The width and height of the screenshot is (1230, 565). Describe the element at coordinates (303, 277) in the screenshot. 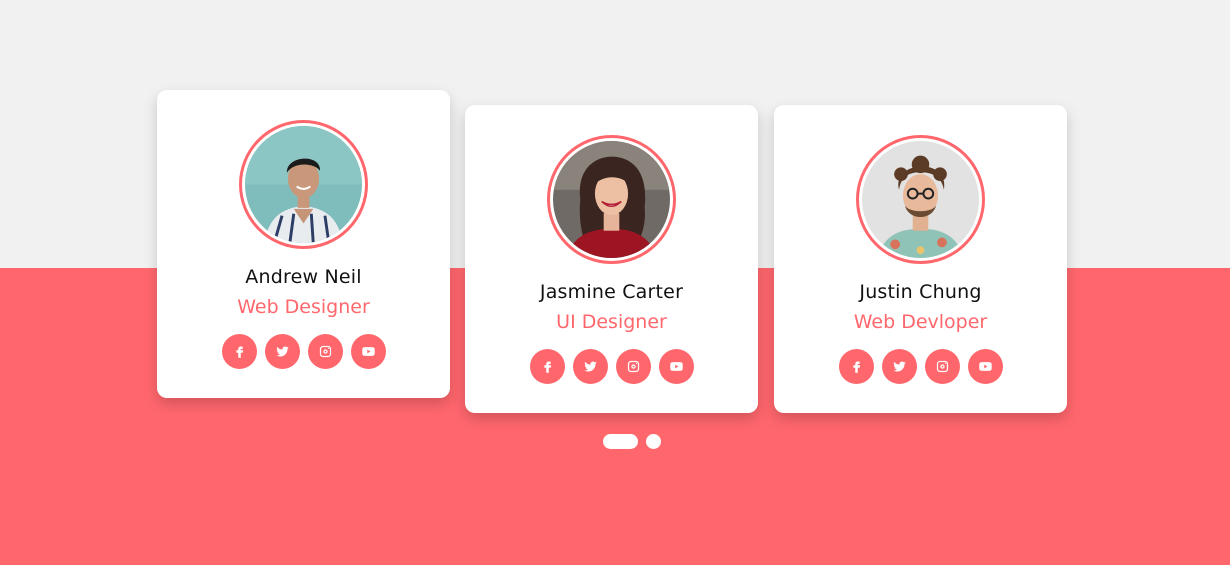

I see `member-name: Andrew Neil` at that location.